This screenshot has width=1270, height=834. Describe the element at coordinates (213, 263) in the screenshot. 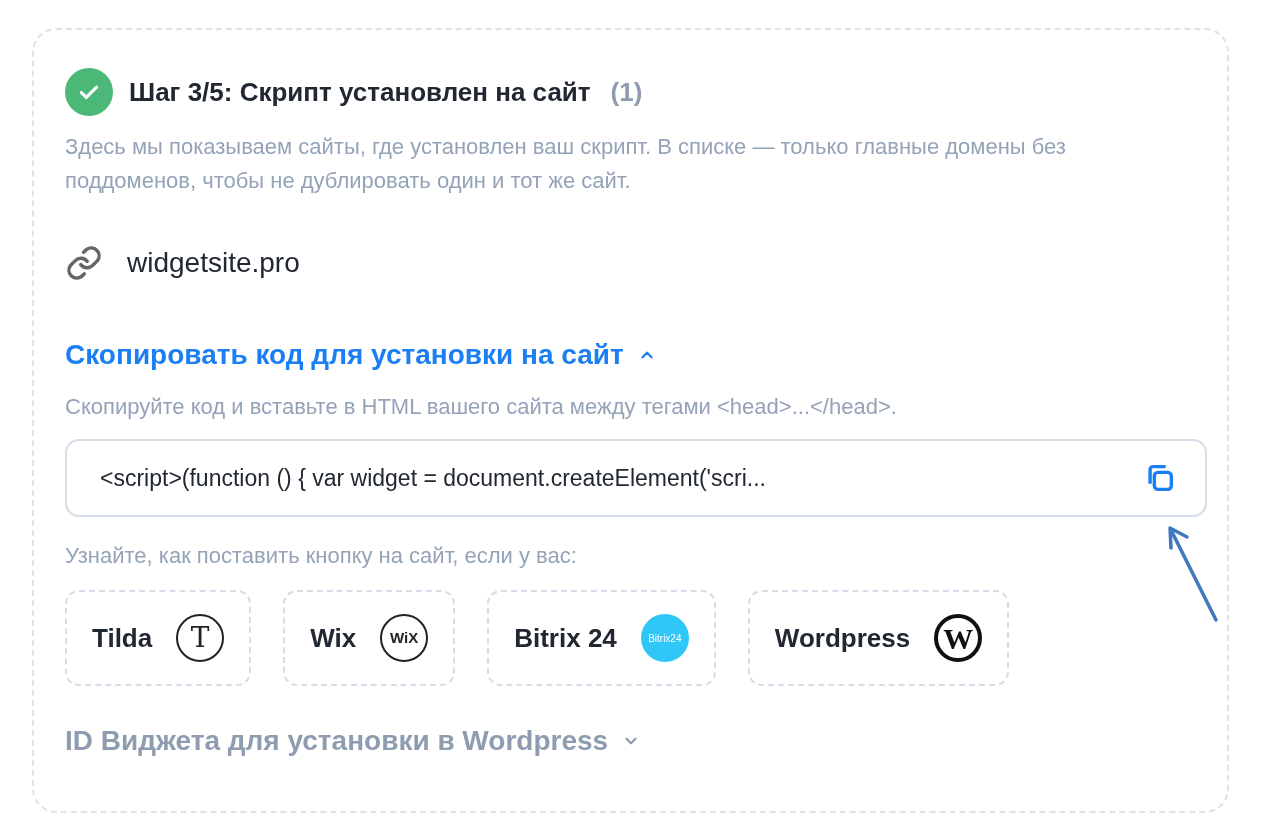

I see `site-domain: widgetsite.pro` at that location.